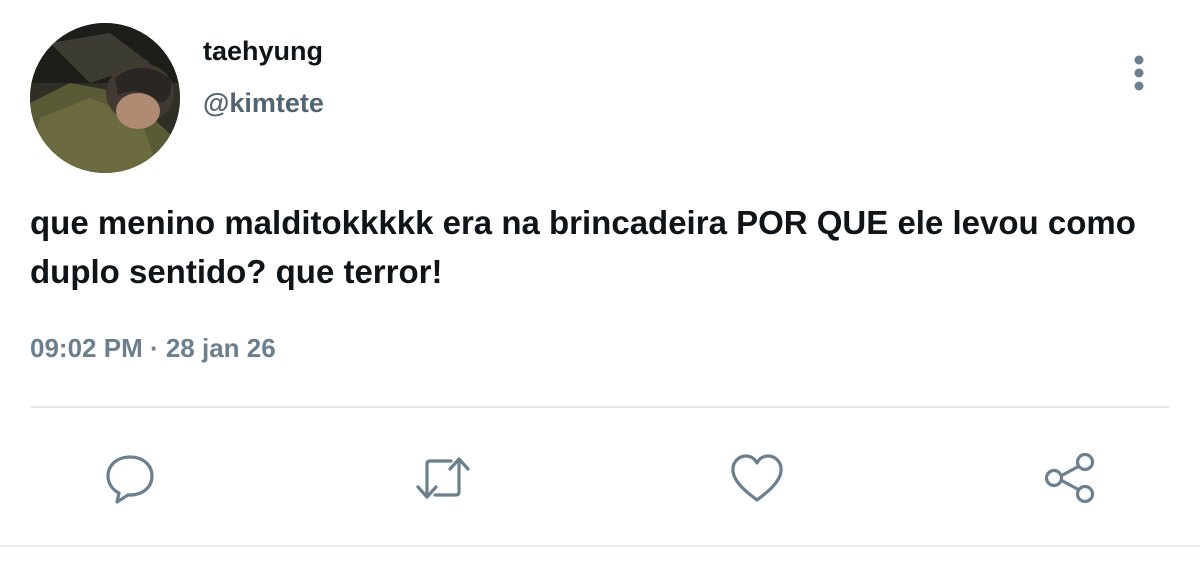  I want to click on tweet-timestamp: 09:02 PM · 28 jan 26, so click(153, 348).